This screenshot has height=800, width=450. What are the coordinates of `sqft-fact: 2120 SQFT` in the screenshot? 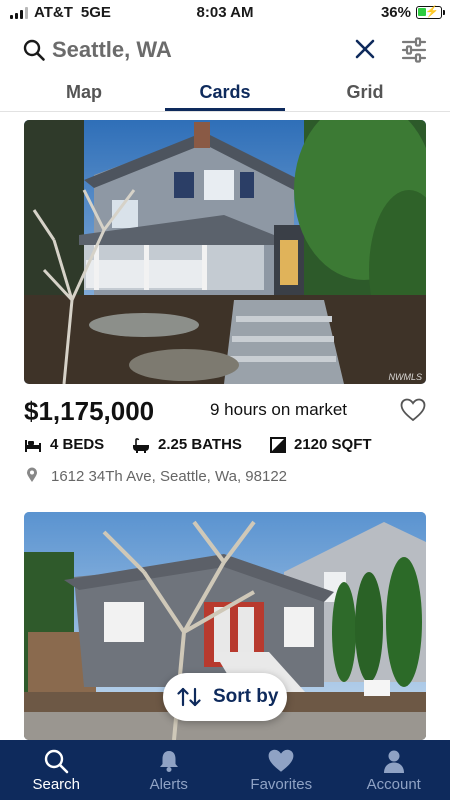 It's located at (321, 444).